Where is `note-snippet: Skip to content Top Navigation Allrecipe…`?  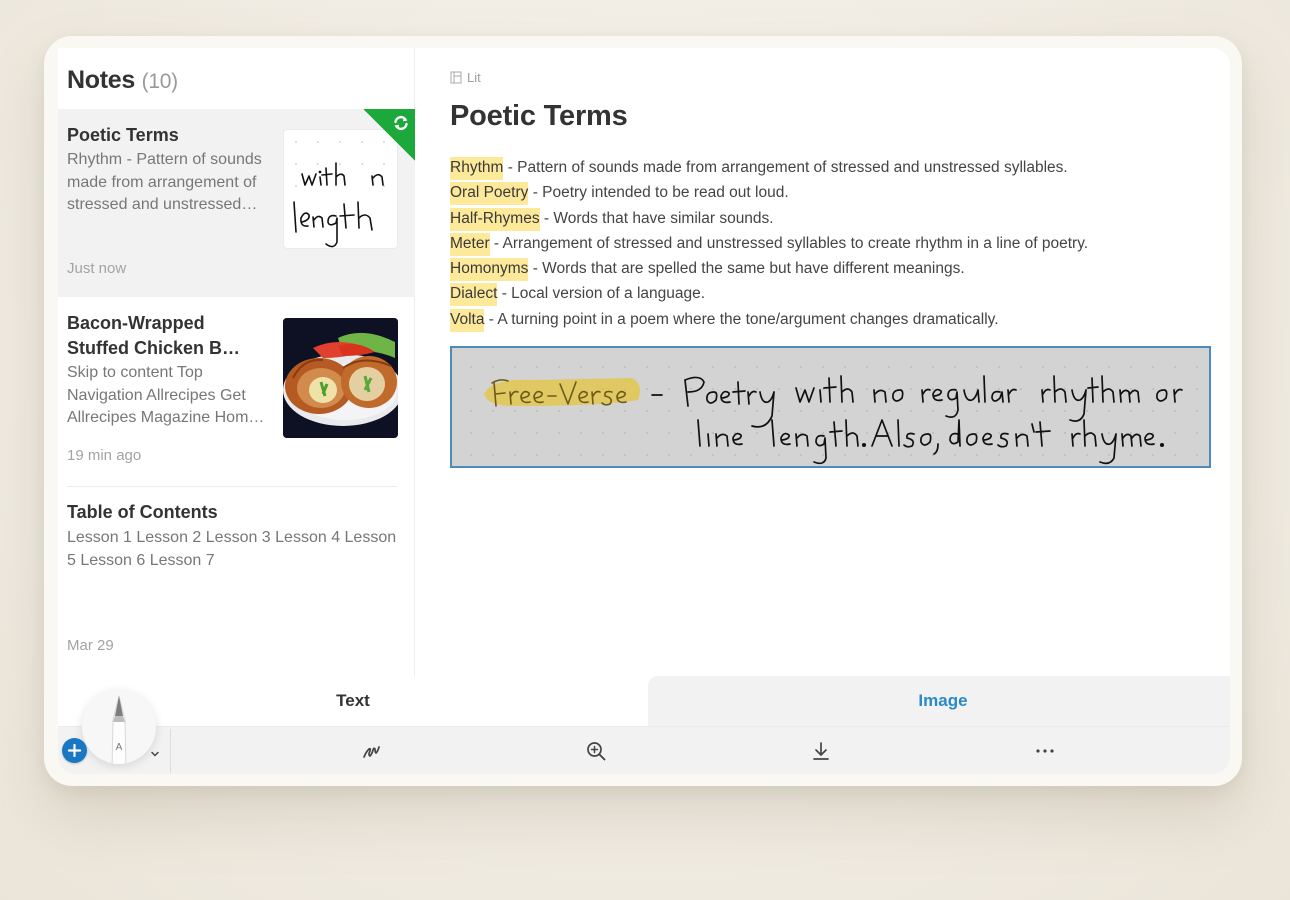
note-snippet: Skip to content Top Navigation Allrecipe… is located at coordinates (165, 396).